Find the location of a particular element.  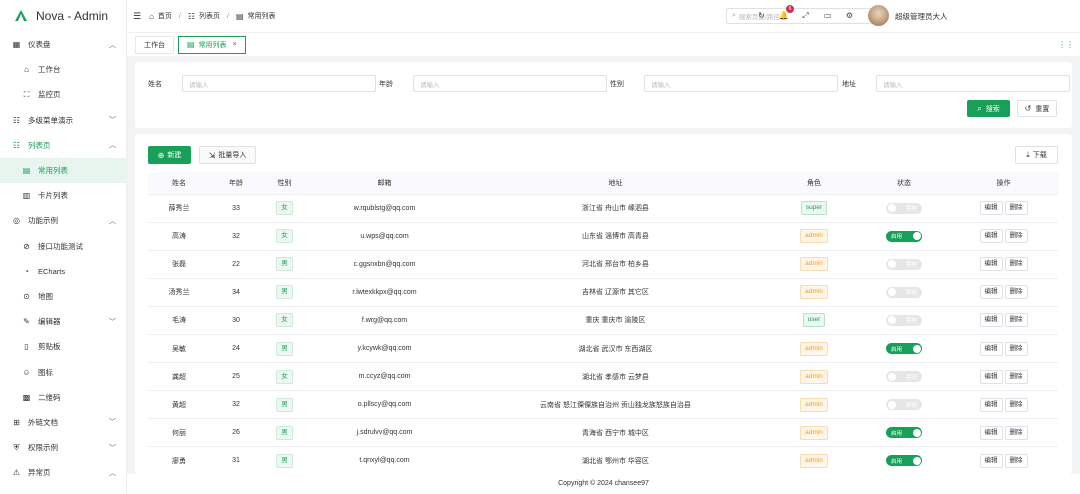

cell-status: 禁用 is located at coordinates (904, 264).